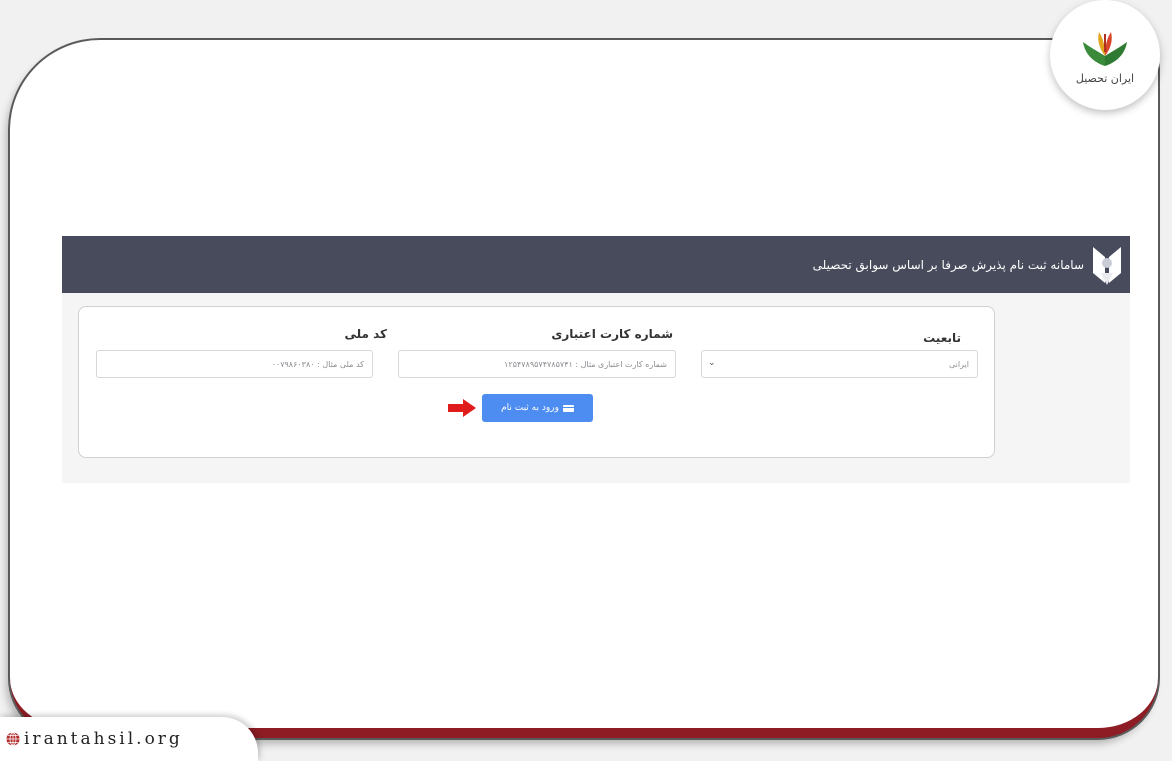  What do you see at coordinates (317, 364) in the screenshot?
I see `national-code-placeholder: کد ملی مثال : ۰۰۷۹۸۶۰۳۸۰` at bounding box center [317, 364].